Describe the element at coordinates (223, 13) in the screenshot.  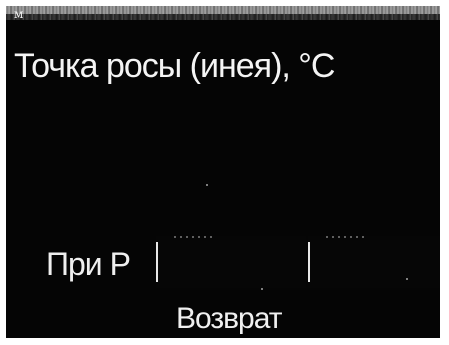
I see `top-status-strip` at that location.